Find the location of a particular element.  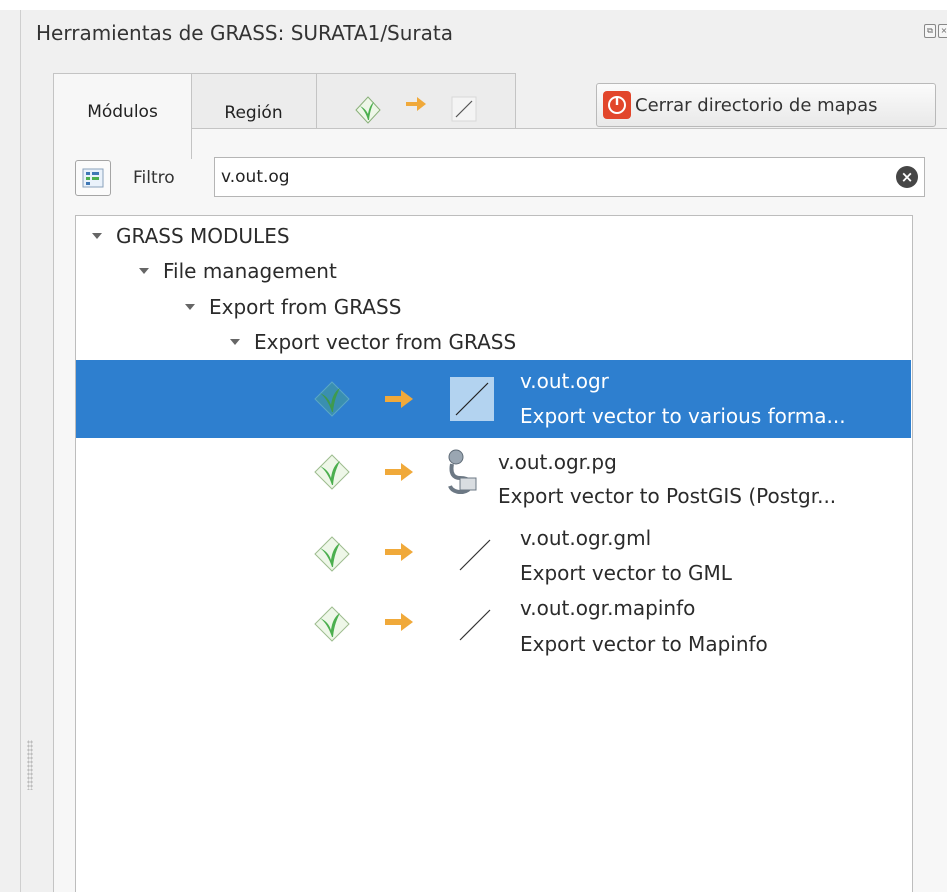

filter-input: v.out.og is located at coordinates (569, 177).